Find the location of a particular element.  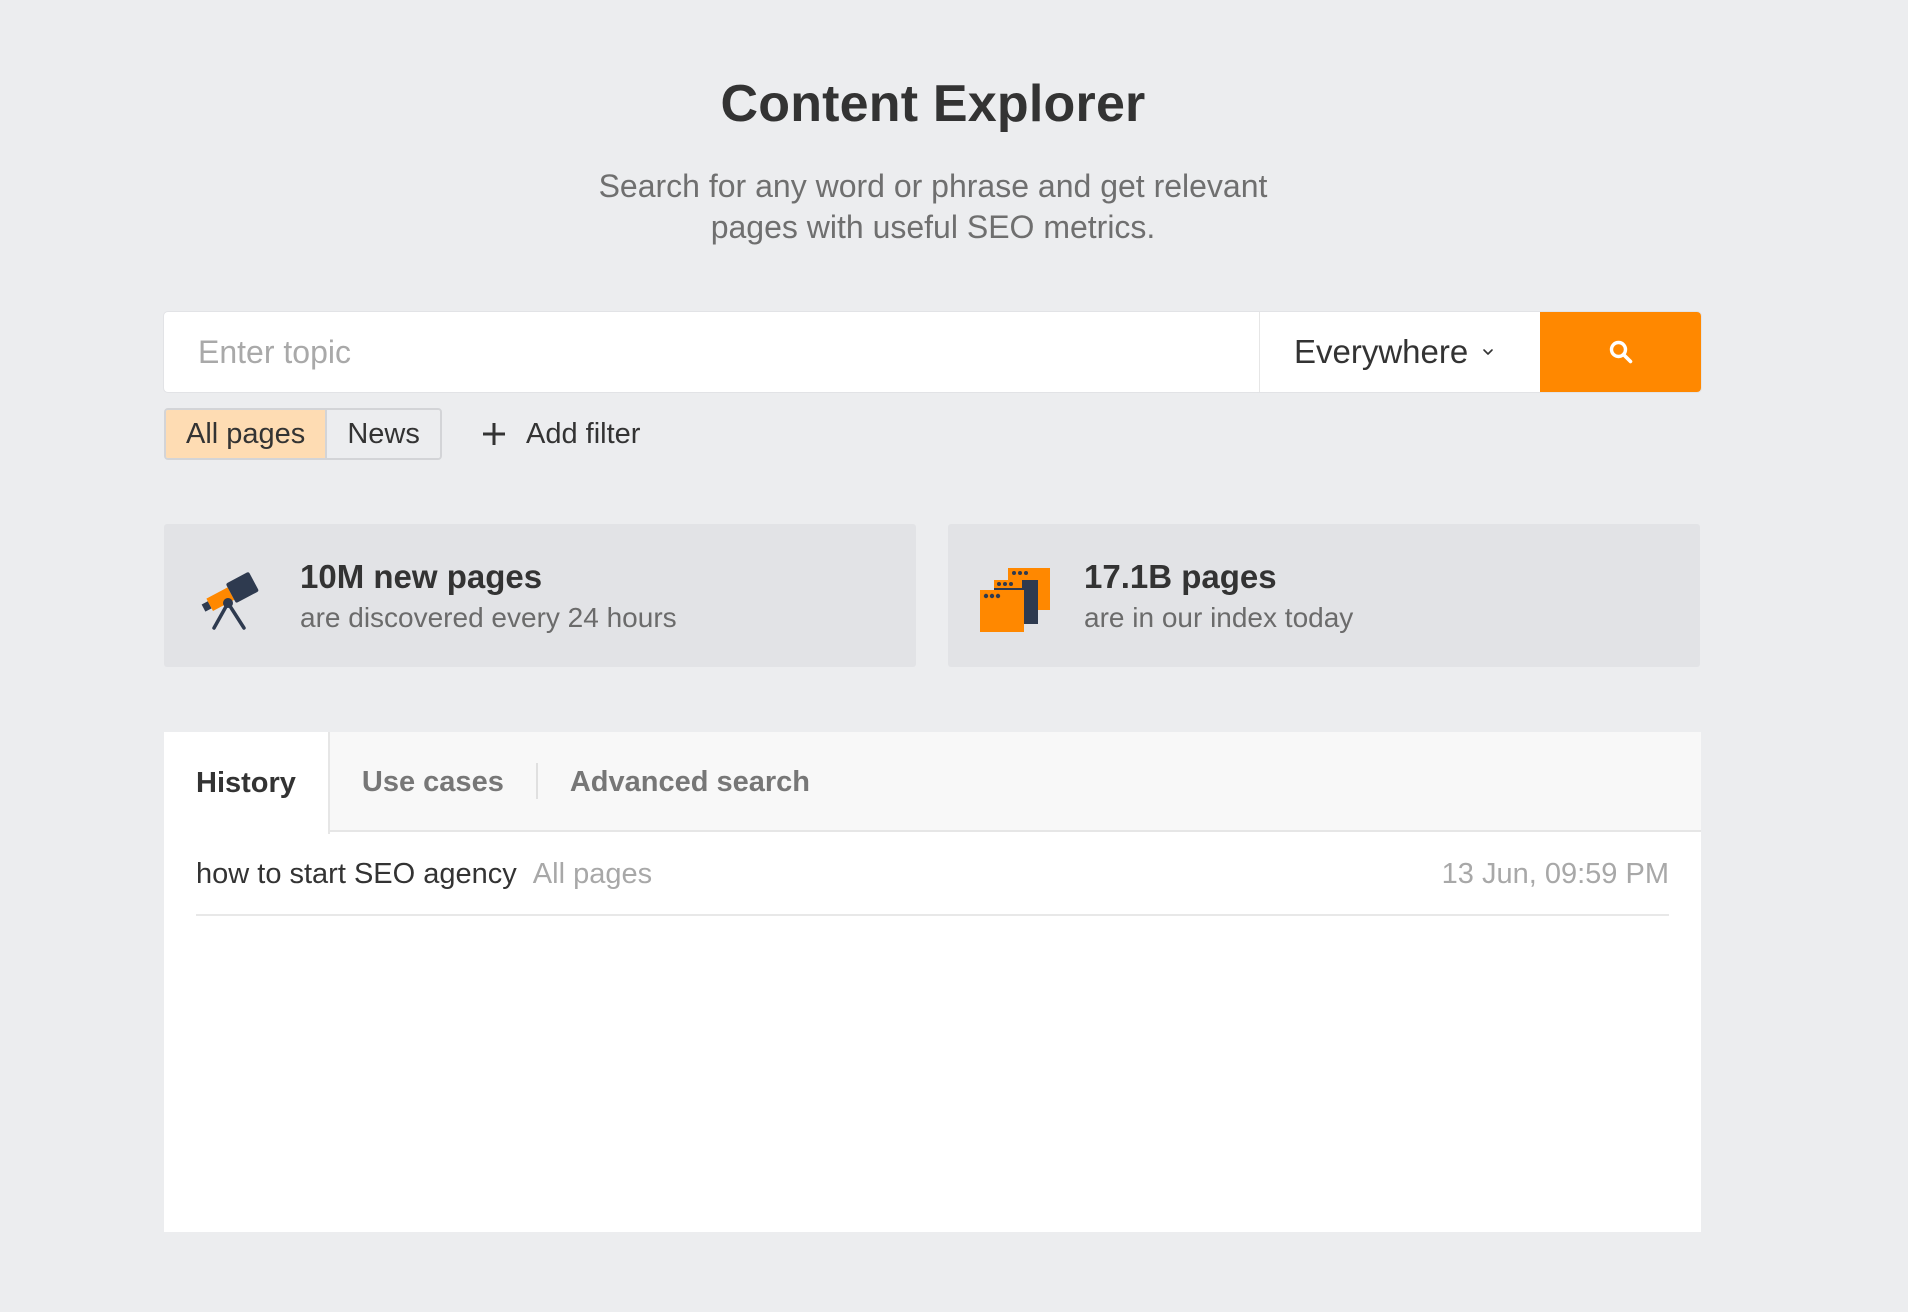

scope-dropdown: Everywhere is located at coordinates (1399, 352).